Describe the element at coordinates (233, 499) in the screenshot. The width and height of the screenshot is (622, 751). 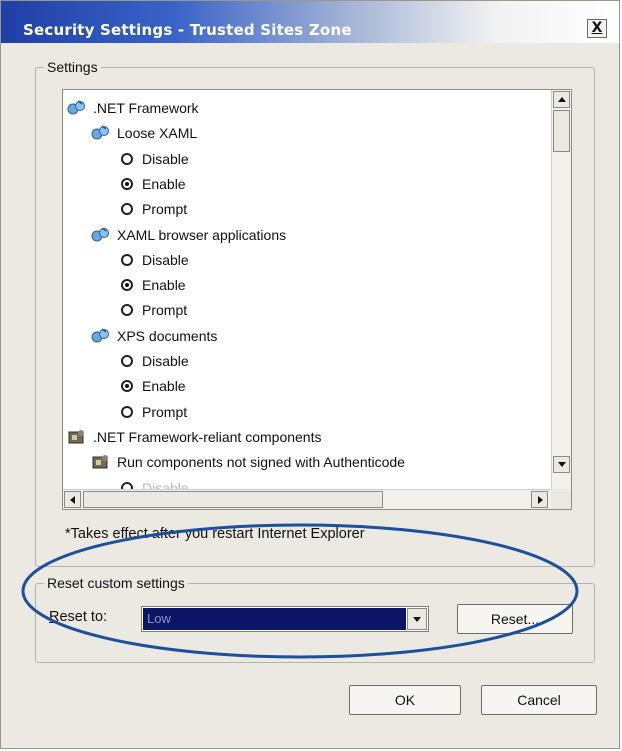
I see `horizontal-scroll-thumb` at that location.